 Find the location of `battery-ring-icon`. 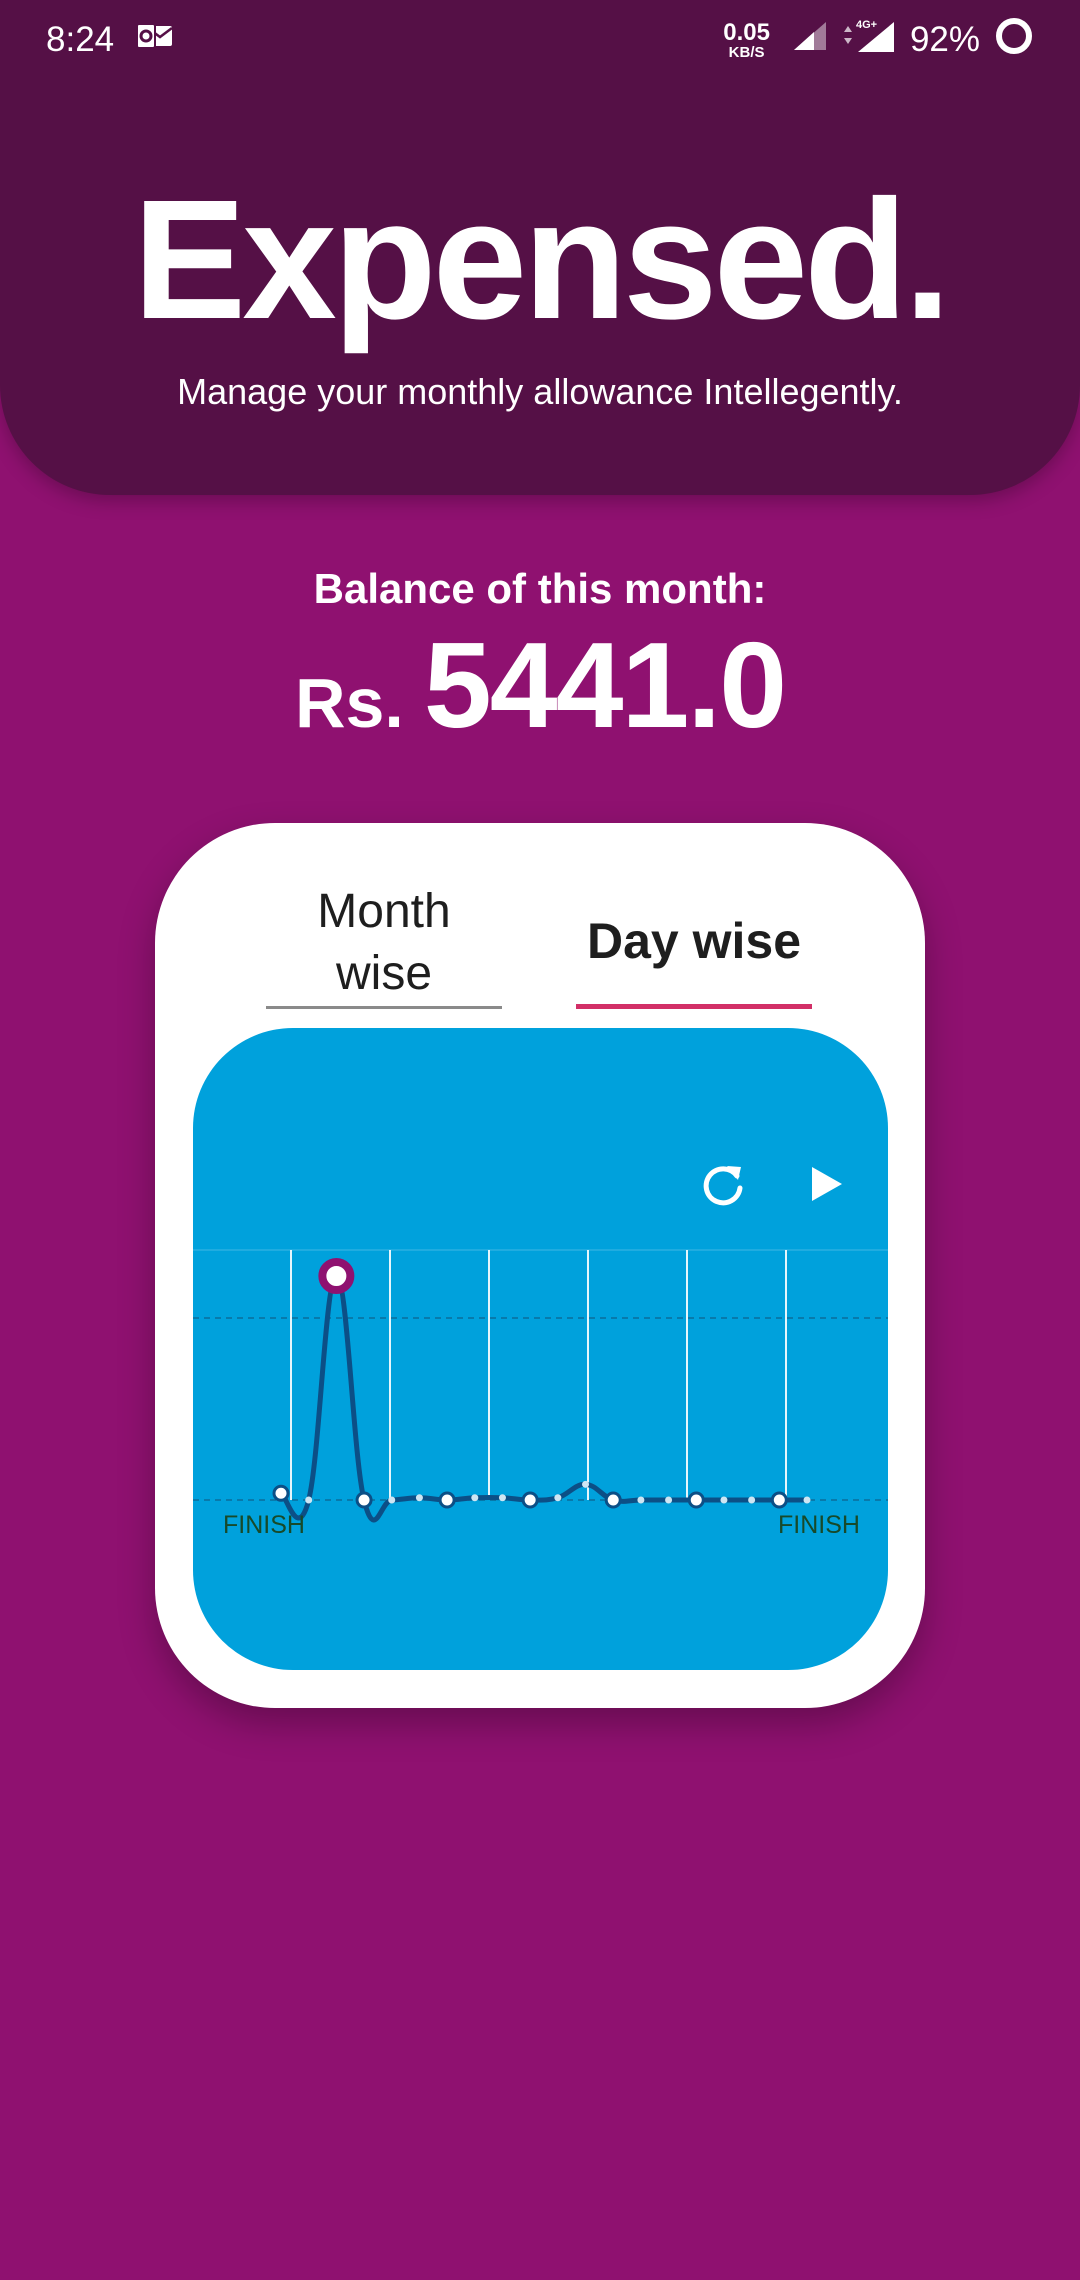

battery-ring-icon is located at coordinates (1014, 40).